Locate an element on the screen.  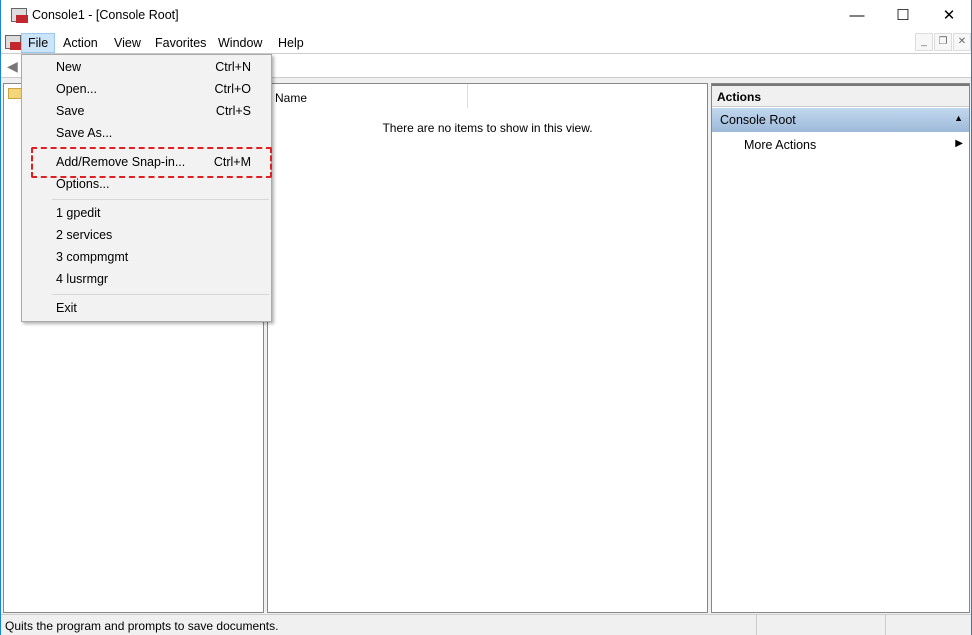
more-actions: More Actions is located at coordinates (780, 145).